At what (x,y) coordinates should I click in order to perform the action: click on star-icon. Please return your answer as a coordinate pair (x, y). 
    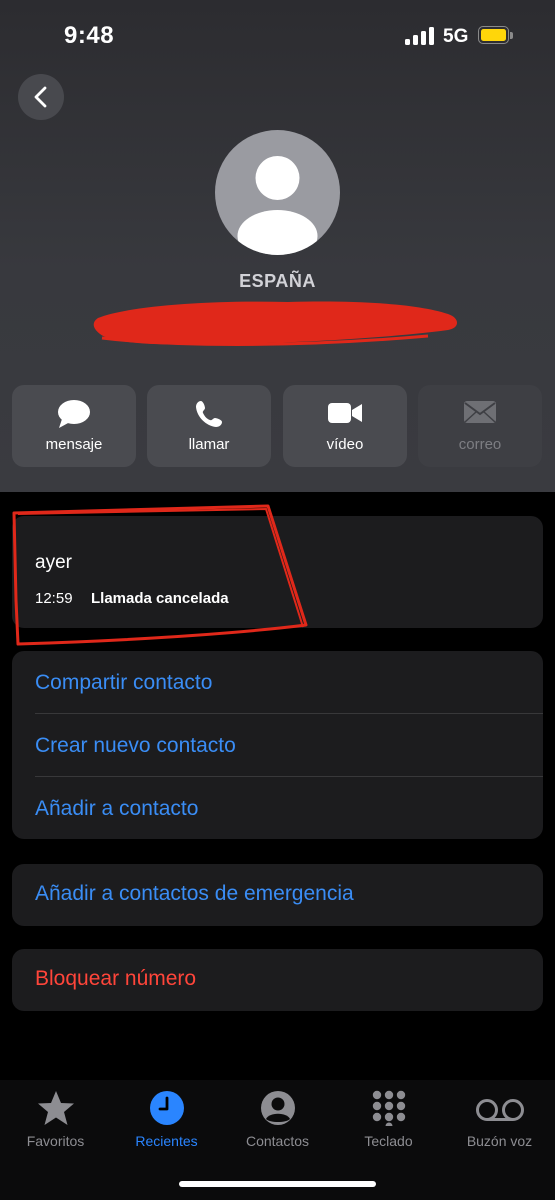
    Looking at the image, I should click on (55, 1108).